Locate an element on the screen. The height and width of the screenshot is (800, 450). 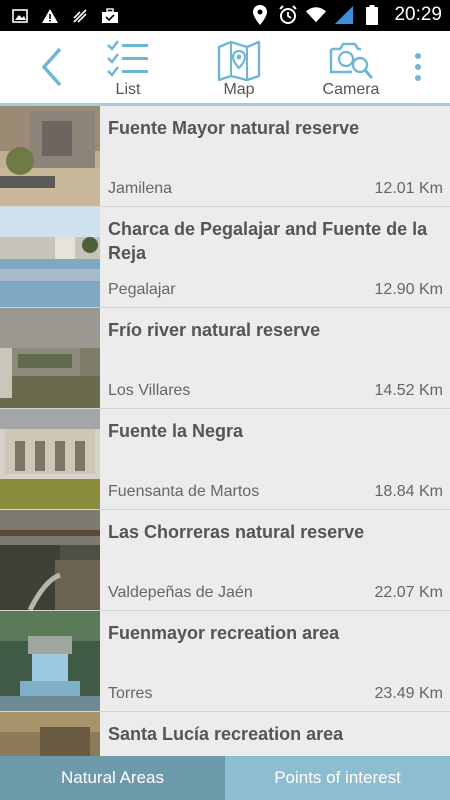
signal-icon is located at coordinates (344, 15).